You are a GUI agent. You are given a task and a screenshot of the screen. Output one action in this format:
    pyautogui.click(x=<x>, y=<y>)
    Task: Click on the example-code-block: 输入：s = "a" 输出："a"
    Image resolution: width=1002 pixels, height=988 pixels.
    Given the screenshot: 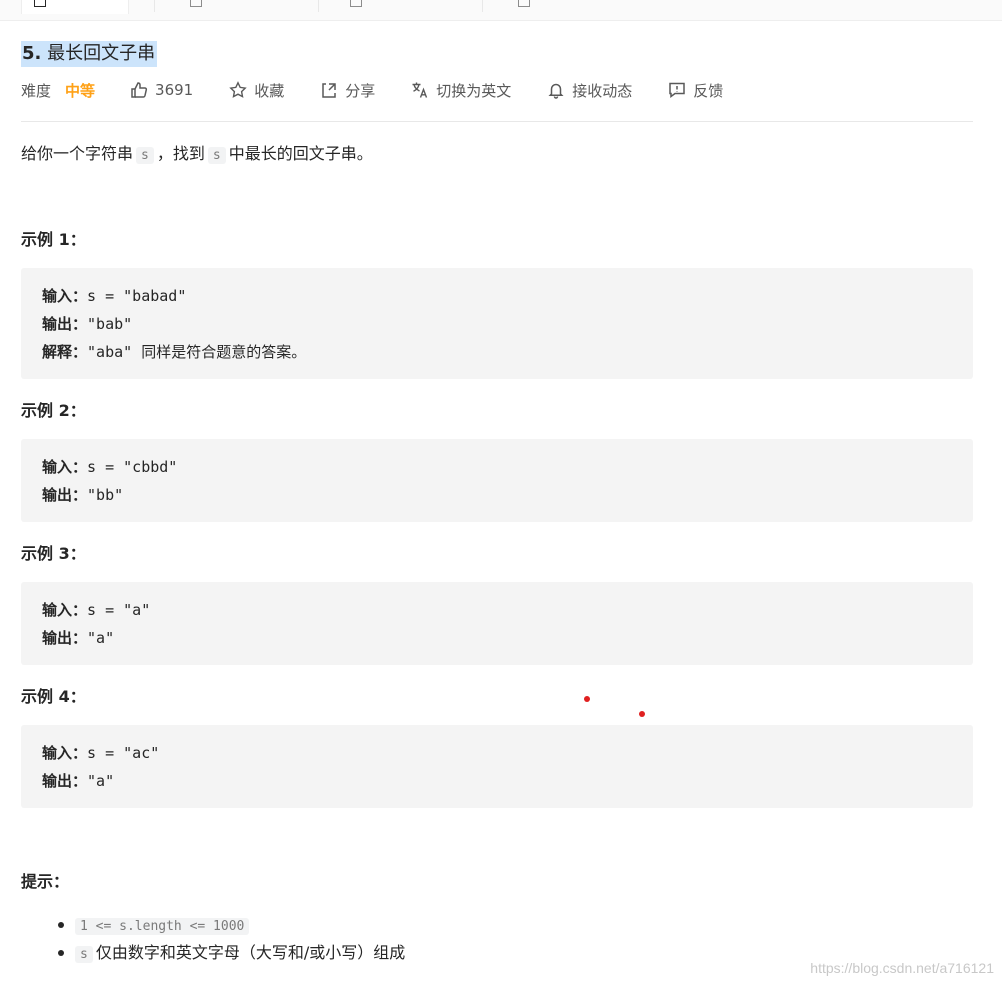 What is the action you would take?
    pyautogui.click(x=497, y=623)
    